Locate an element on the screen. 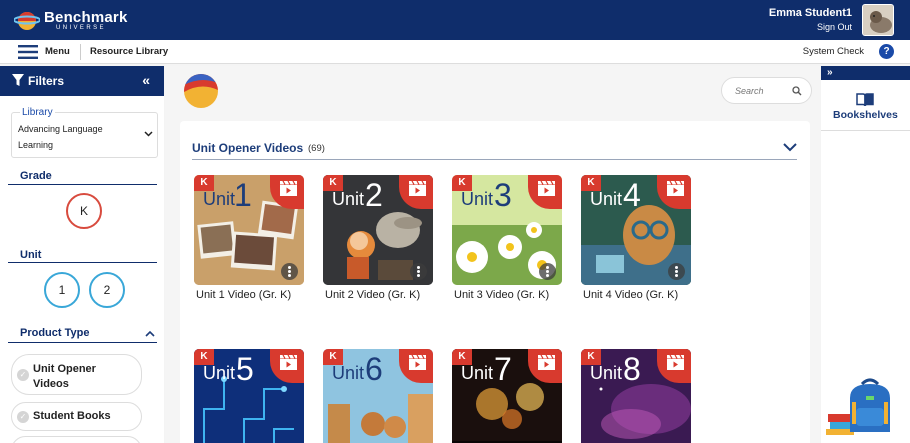  avatar is located at coordinates (878, 20).